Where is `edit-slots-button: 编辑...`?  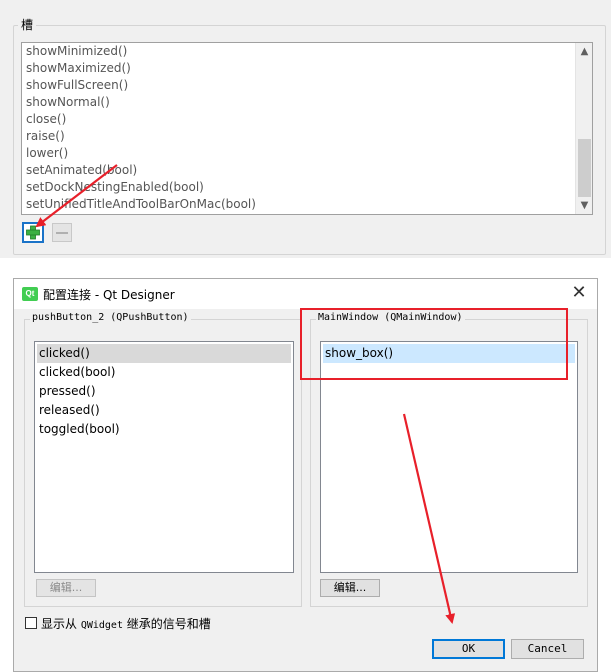 edit-slots-button: 编辑... is located at coordinates (350, 588).